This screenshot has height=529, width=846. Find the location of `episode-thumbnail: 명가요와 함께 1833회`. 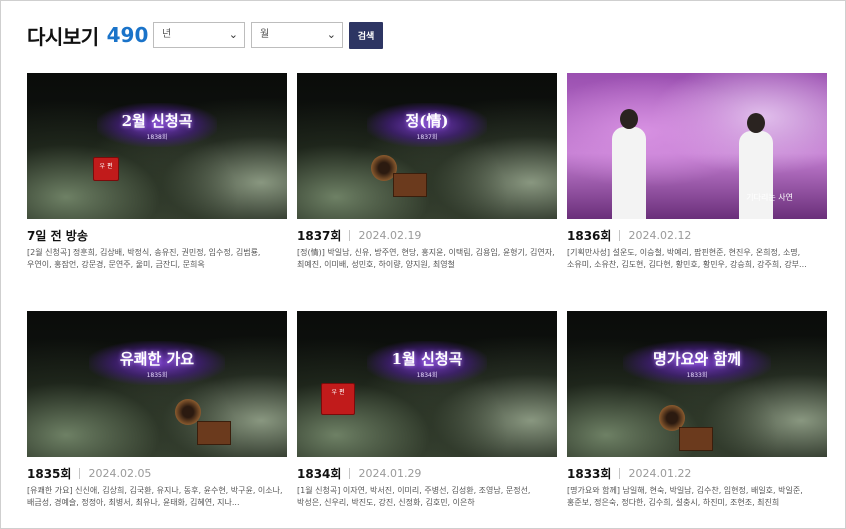

episode-thumbnail: 명가요와 함께 1833회 is located at coordinates (697, 384).